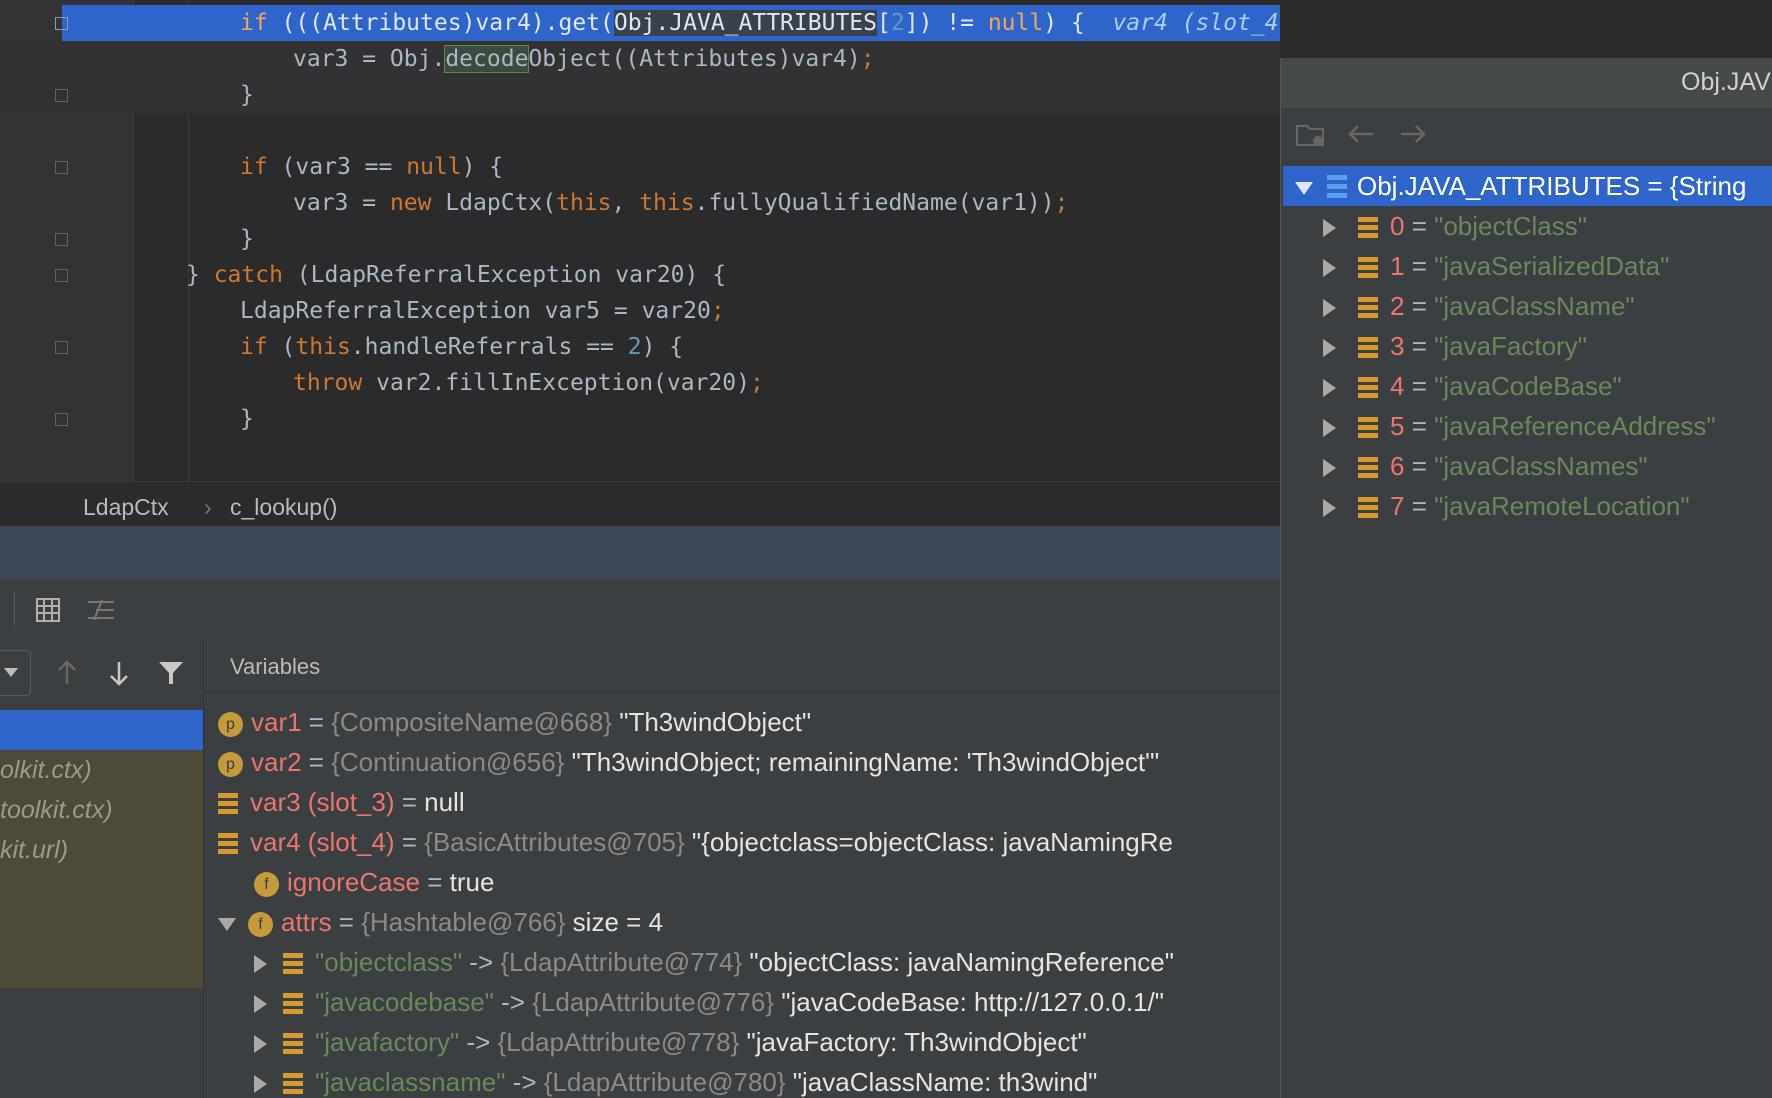 The height and width of the screenshot is (1098, 1772). What do you see at coordinates (1472, 386) in the screenshot?
I see `popup-item-row: 4 = "javaCodeBase"` at bounding box center [1472, 386].